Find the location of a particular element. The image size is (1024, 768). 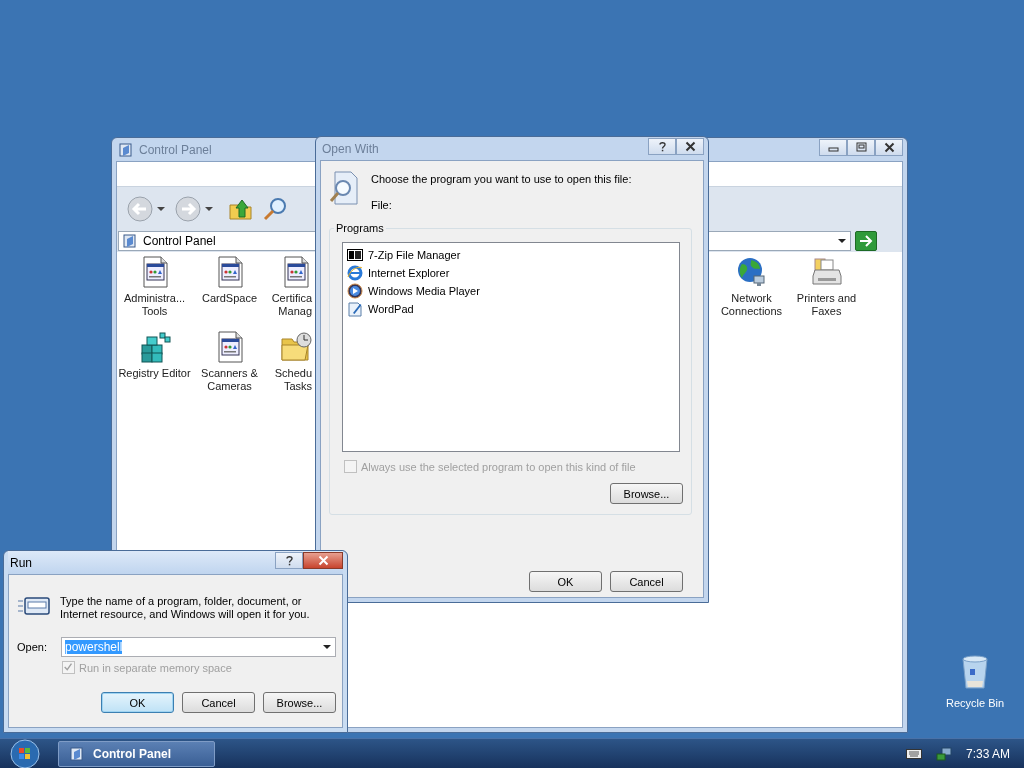

program-item: Internet Explorer is located at coordinates (511, 273).